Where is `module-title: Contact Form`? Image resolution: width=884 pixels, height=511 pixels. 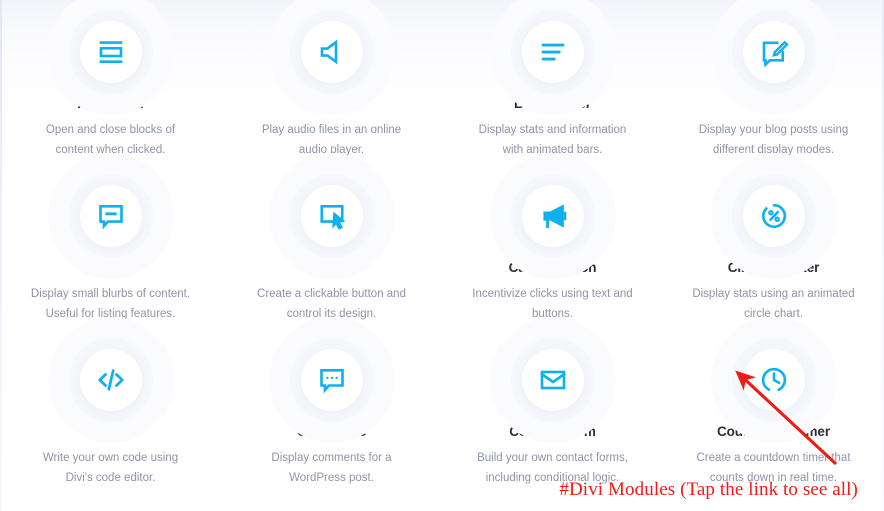 module-title: Contact Form is located at coordinates (552, 431).